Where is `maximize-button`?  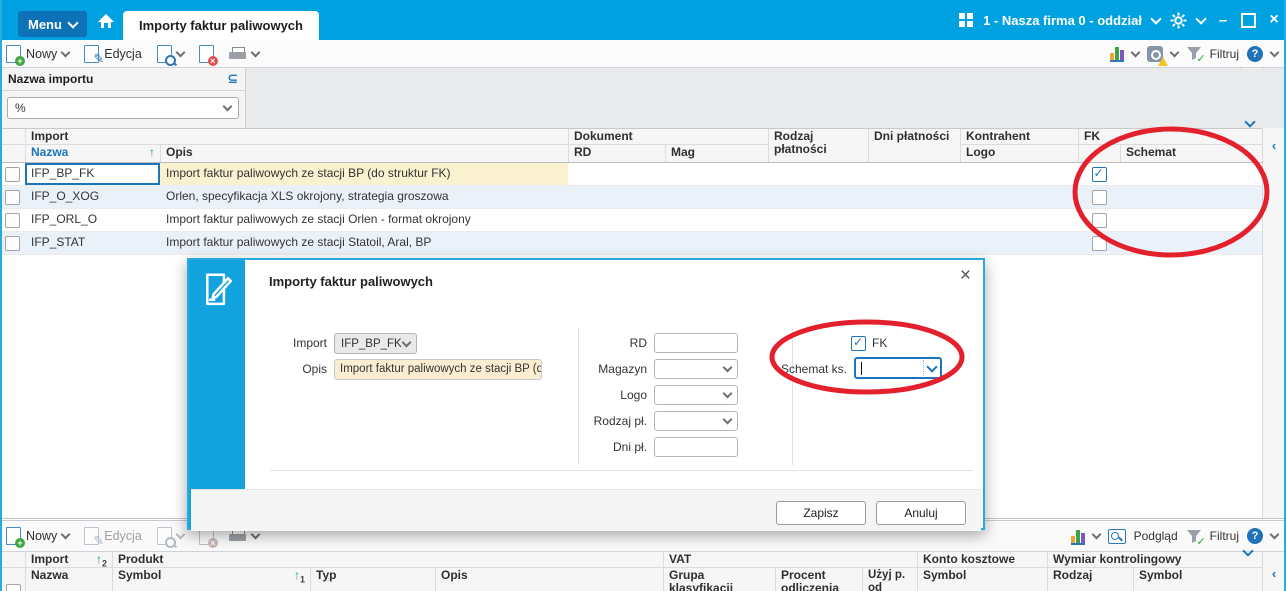 maximize-button is located at coordinates (1248, 20).